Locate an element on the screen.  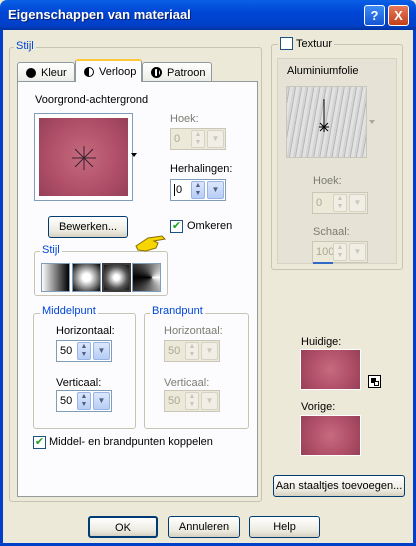
gradient-preview is located at coordinates (83, 157).